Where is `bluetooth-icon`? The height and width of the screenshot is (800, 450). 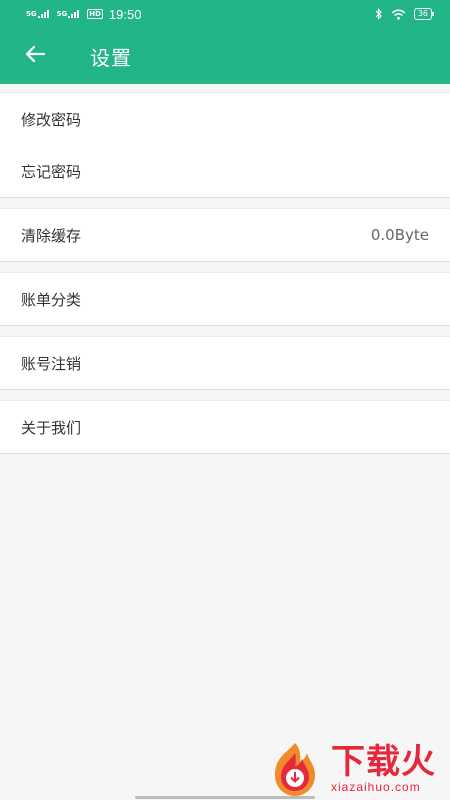 bluetooth-icon is located at coordinates (379, 14).